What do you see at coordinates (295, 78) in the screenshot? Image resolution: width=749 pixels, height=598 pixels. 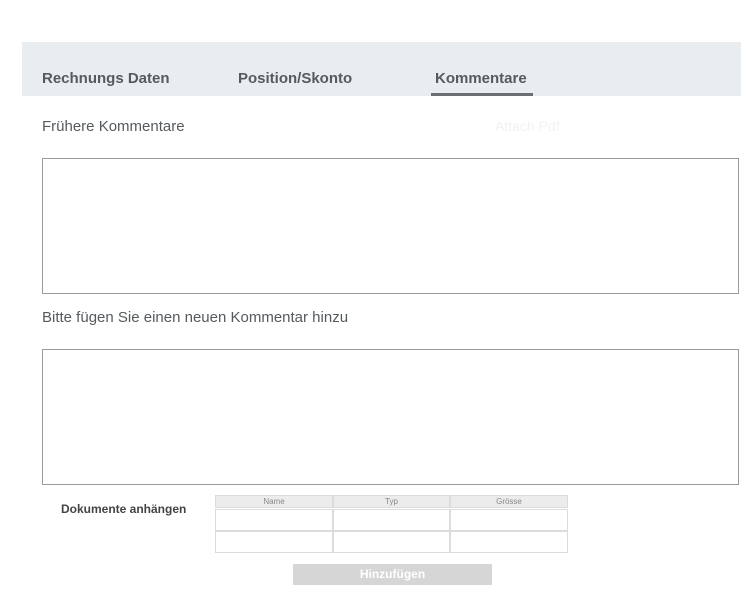 I see `tab-position-skonto: Position/Skonto` at bounding box center [295, 78].